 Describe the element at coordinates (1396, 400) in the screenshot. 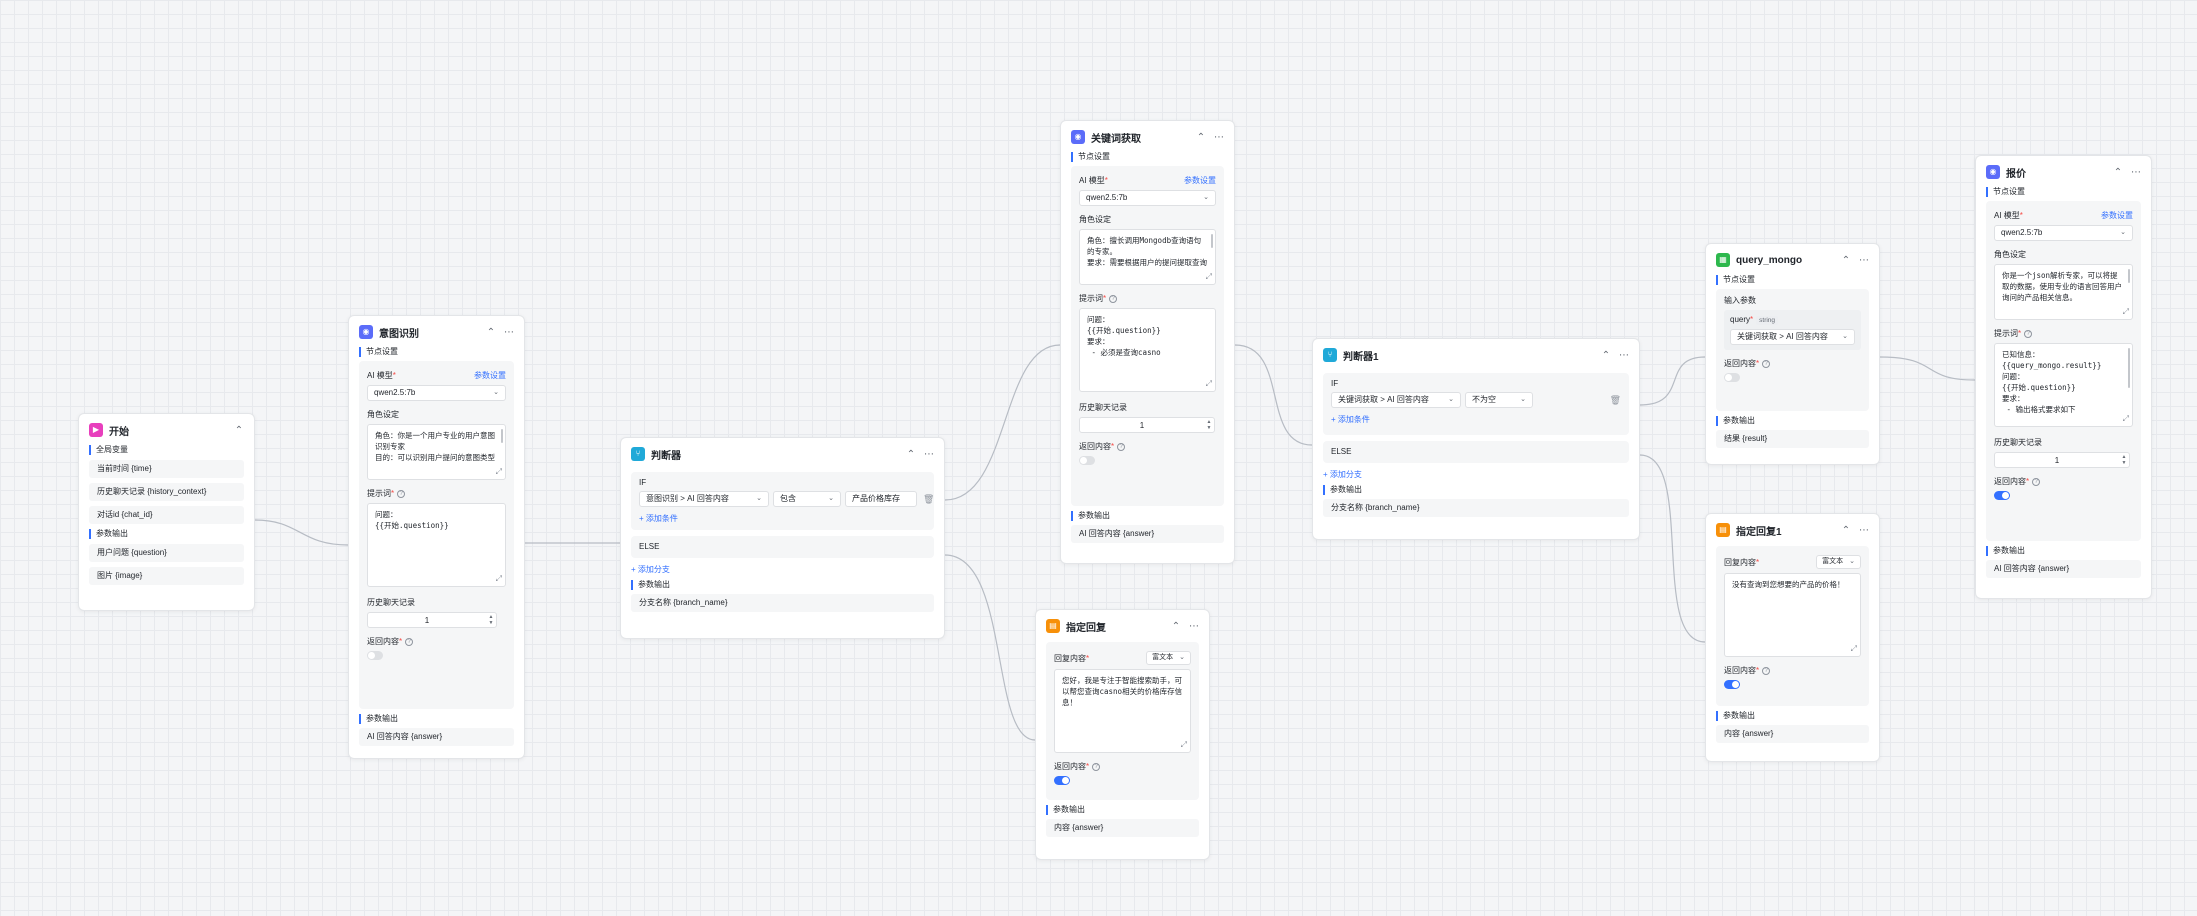

I see `field-select: 关键词获取 > AI 回答内容 ⌄` at that location.